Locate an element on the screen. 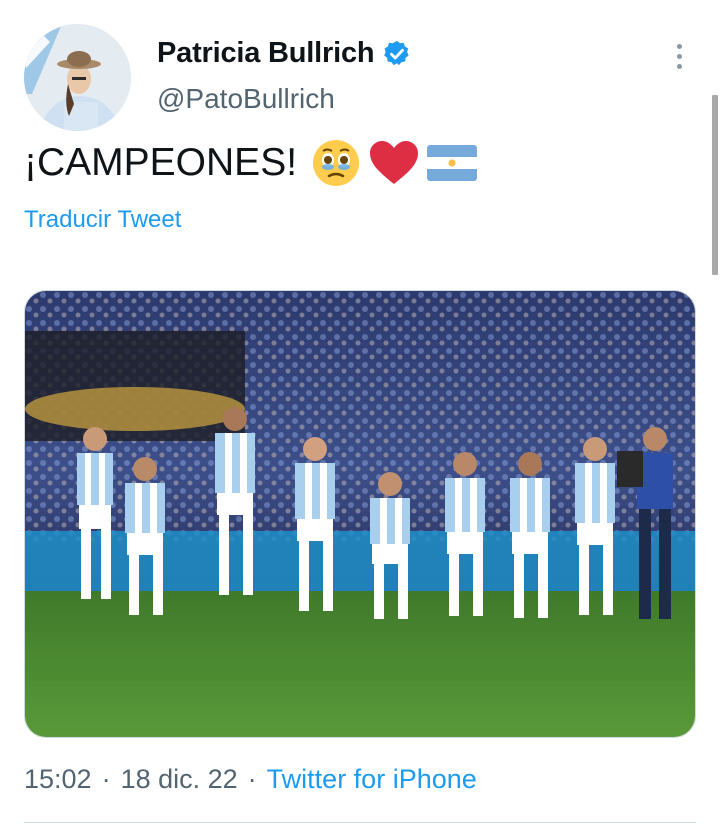  tweet-date: 18 dic. 22 is located at coordinates (179, 779).